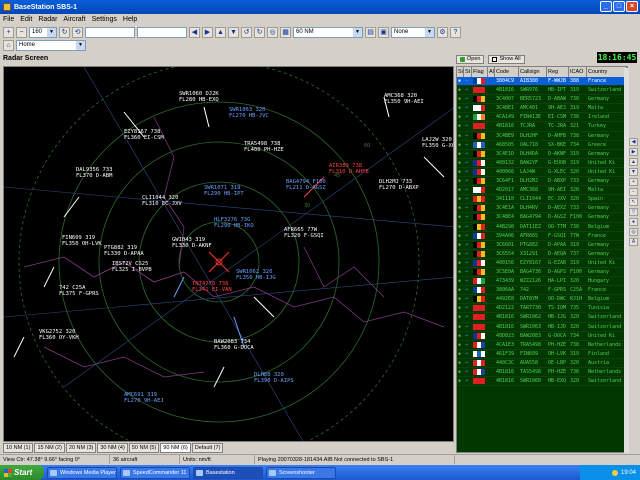 The height and width of the screenshot is (480, 640). I want to click on col-code: Code, so click(507, 72).